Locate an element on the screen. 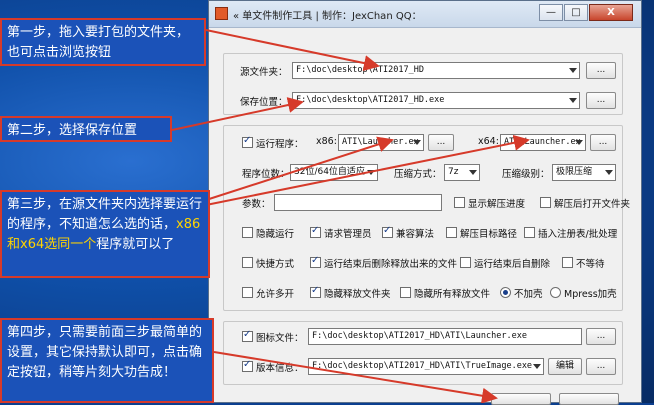  shortcut-checkbox is located at coordinates (247, 262).